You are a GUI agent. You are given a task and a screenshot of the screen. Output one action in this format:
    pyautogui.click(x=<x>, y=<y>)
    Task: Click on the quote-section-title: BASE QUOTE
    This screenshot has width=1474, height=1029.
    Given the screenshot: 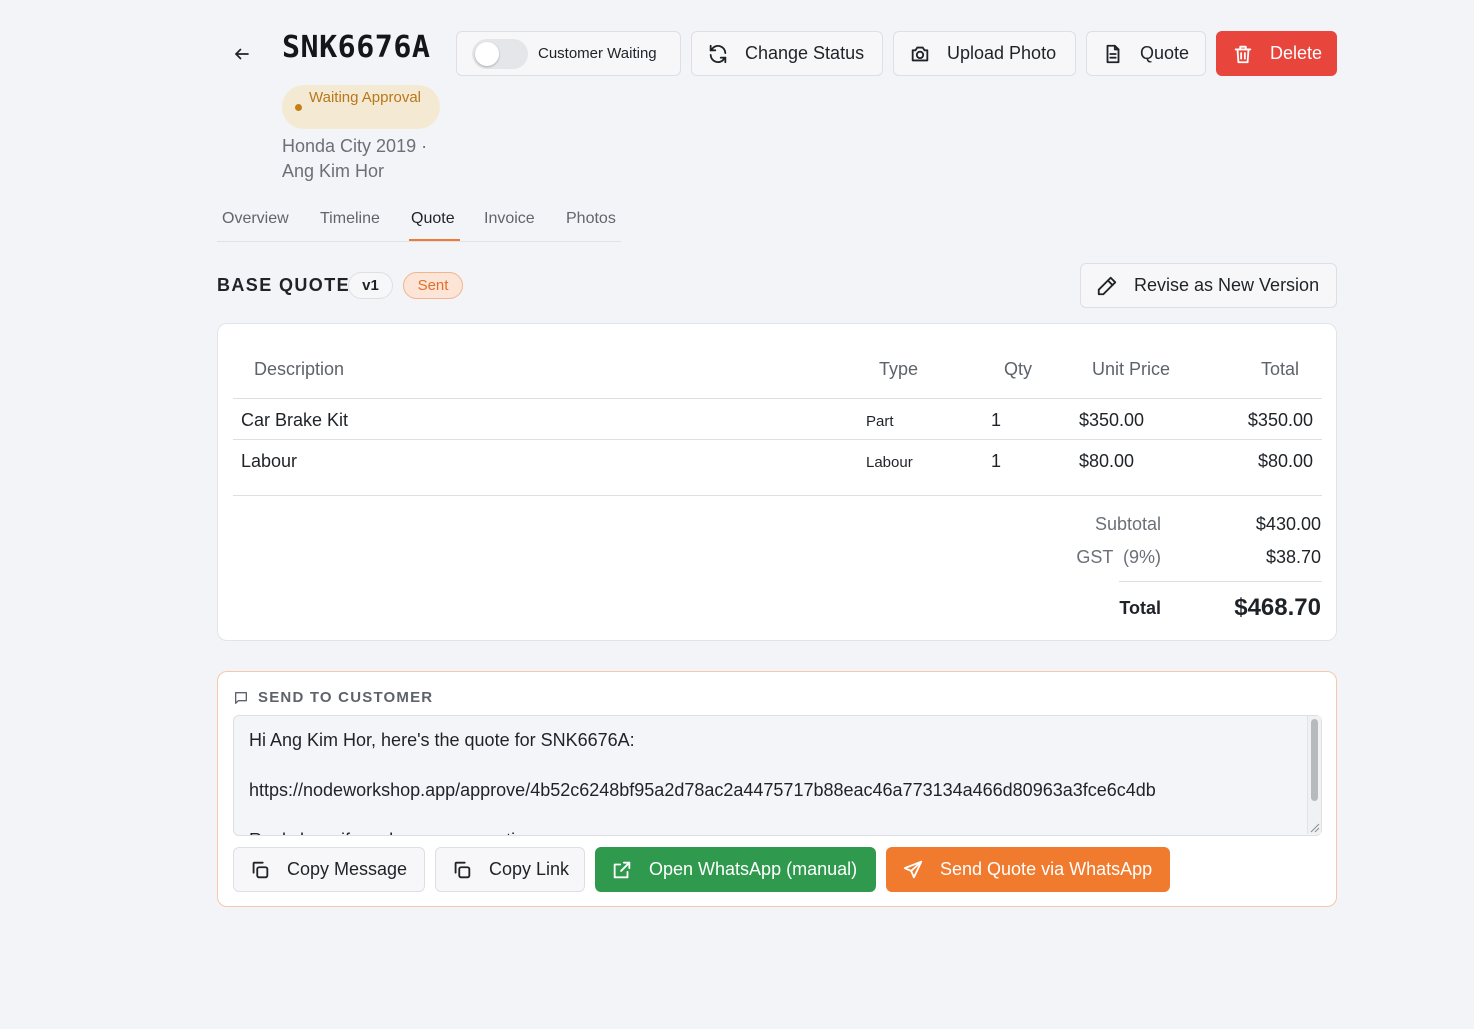 What is the action you would take?
    pyautogui.click(x=284, y=285)
    